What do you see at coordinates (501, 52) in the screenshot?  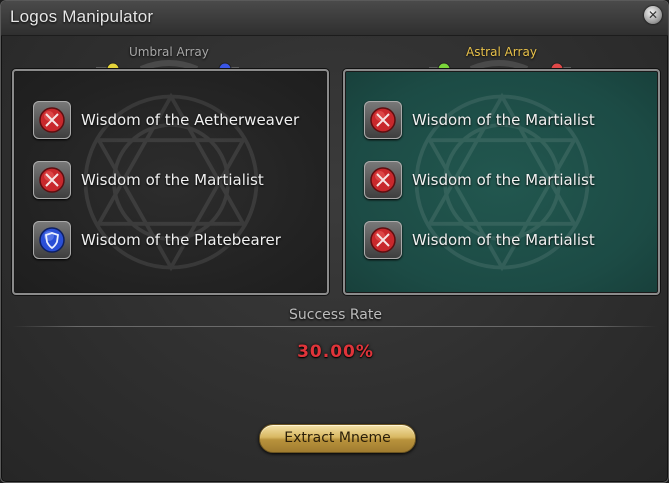 I see `astral-array-label: Astral Array` at bounding box center [501, 52].